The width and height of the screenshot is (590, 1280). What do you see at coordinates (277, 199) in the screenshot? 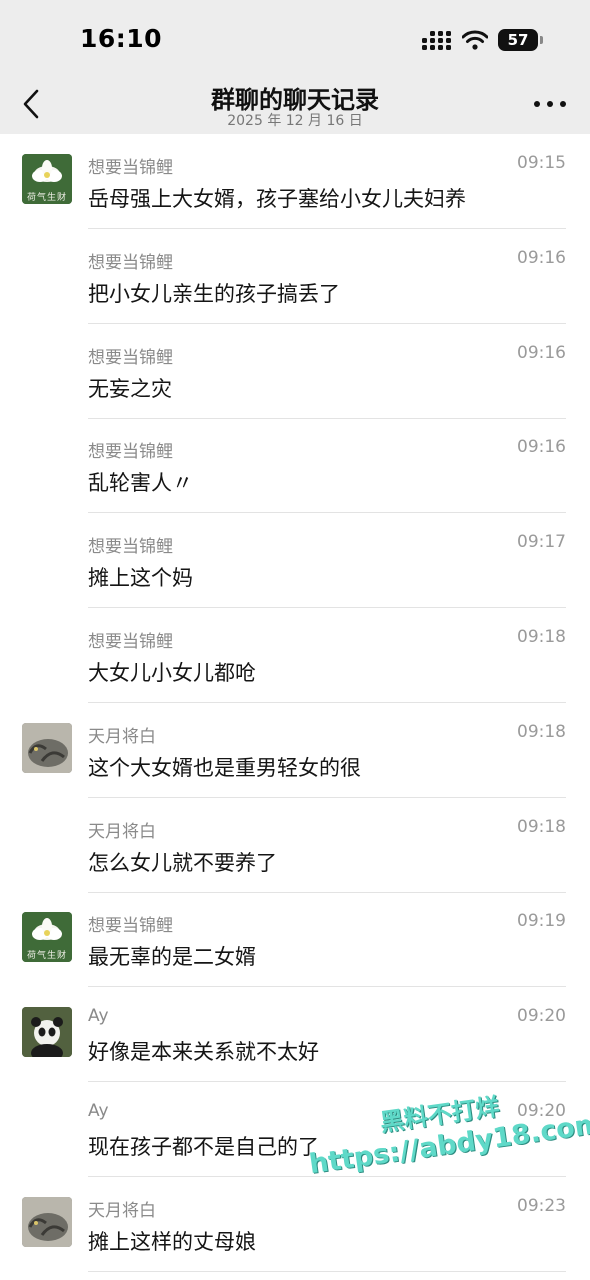
I see `message-text: 岳母强上大女婿，孩子塞给小女儿夫妇养` at bounding box center [277, 199].